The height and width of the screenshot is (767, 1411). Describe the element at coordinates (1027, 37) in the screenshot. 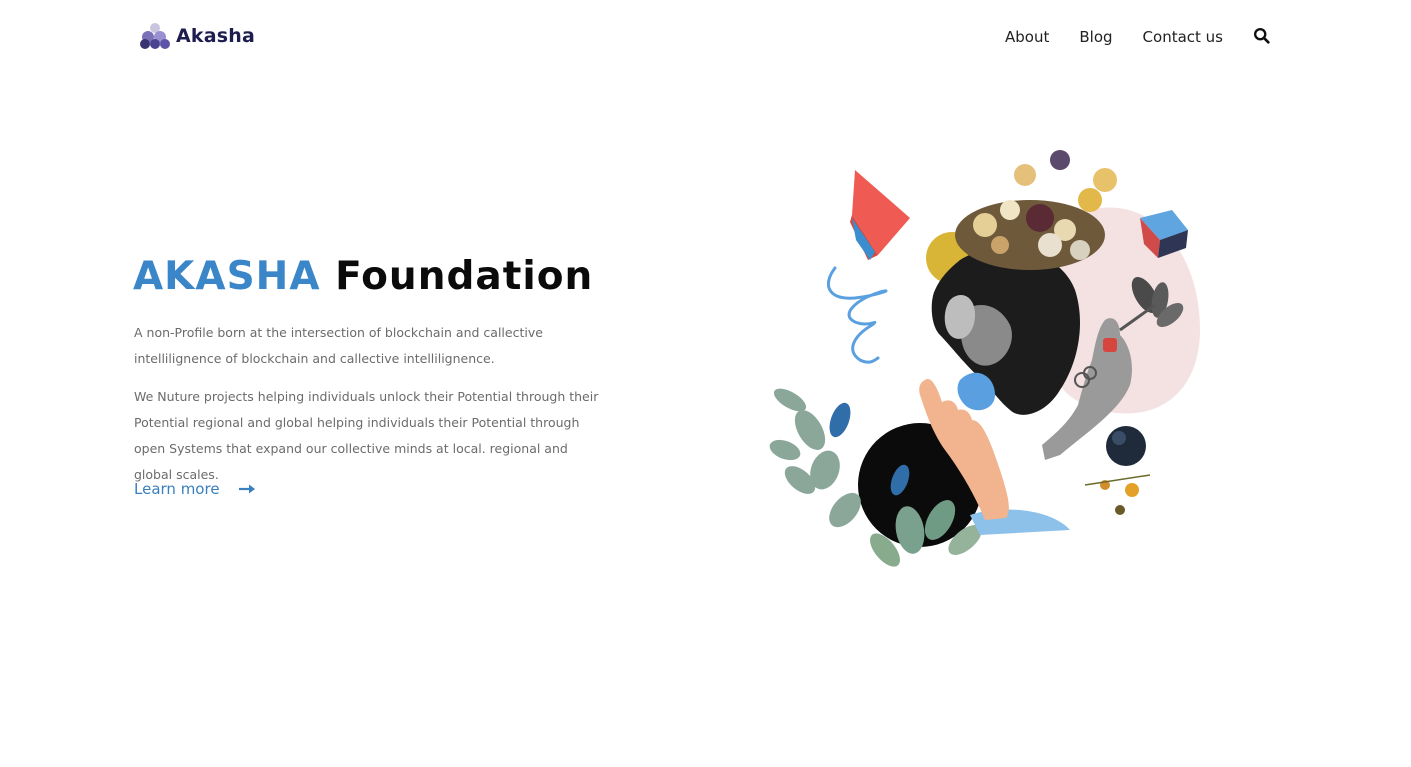

I see `nav-about: About` at that location.